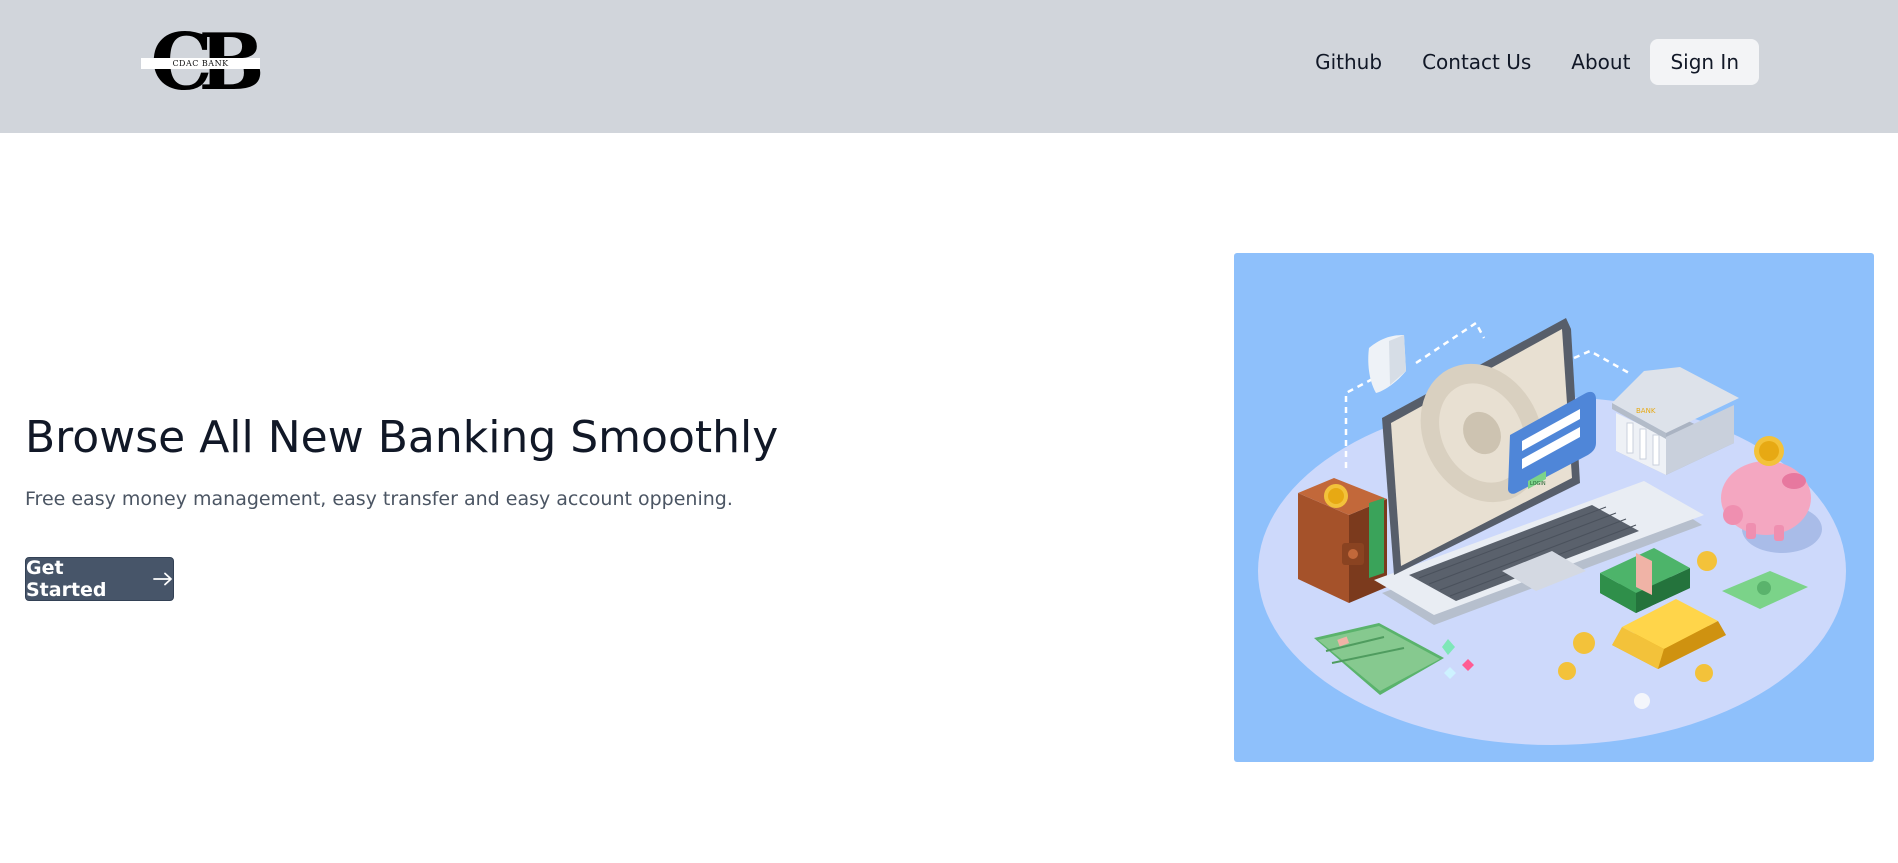 The height and width of the screenshot is (863, 1898). What do you see at coordinates (402, 437) in the screenshot?
I see `hero-title: Browse All New Banking Smoothly` at bounding box center [402, 437].